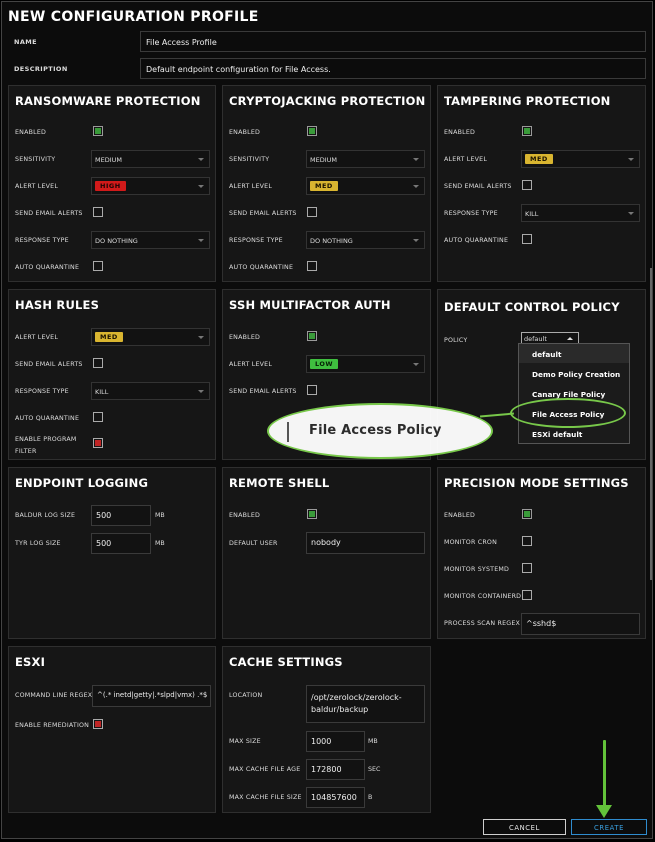  I want to click on hash-quarantine-checkbox, so click(98, 417).